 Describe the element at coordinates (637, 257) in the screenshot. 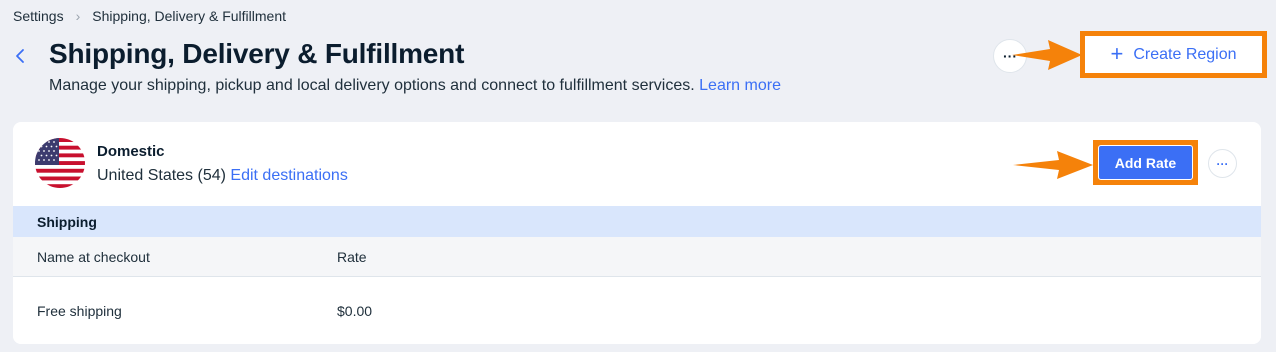

I see `table-header: Name at checkout Rate` at that location.